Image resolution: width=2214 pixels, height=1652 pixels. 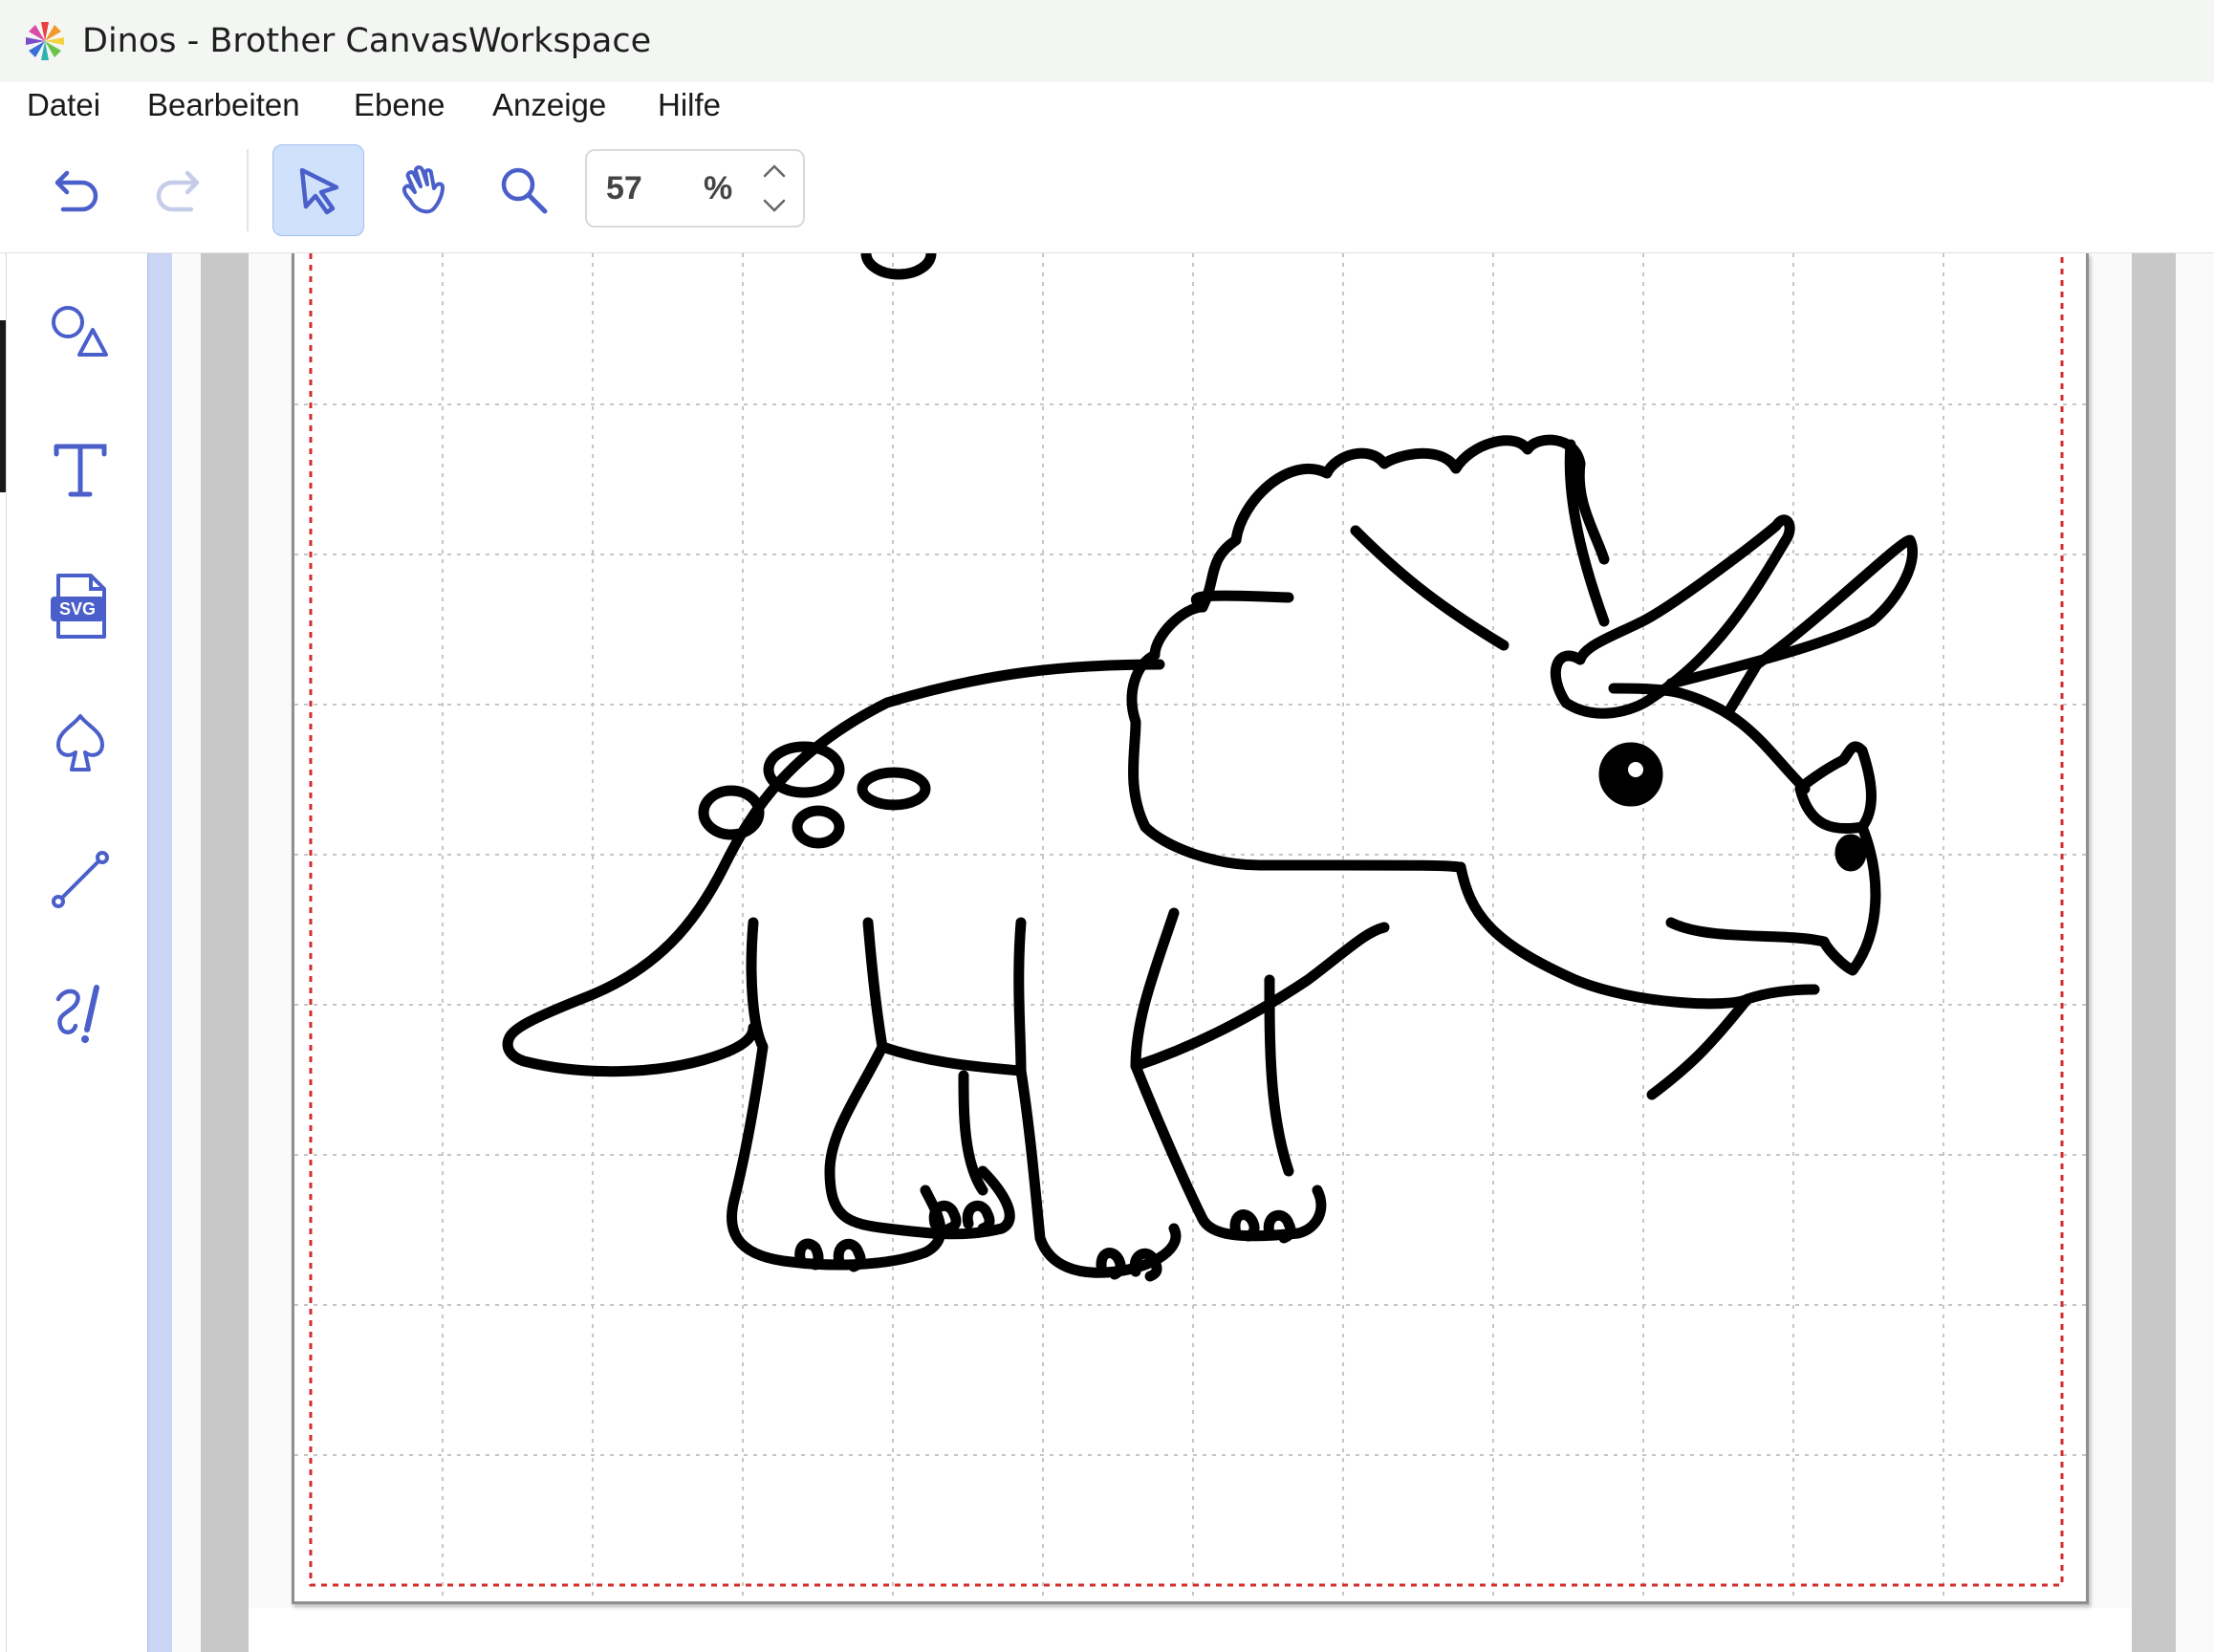 What do you see at coordinates (77, 952) in the screenshot?
I see `tool-sidebar: SVG` at bounding box center [77, 952].